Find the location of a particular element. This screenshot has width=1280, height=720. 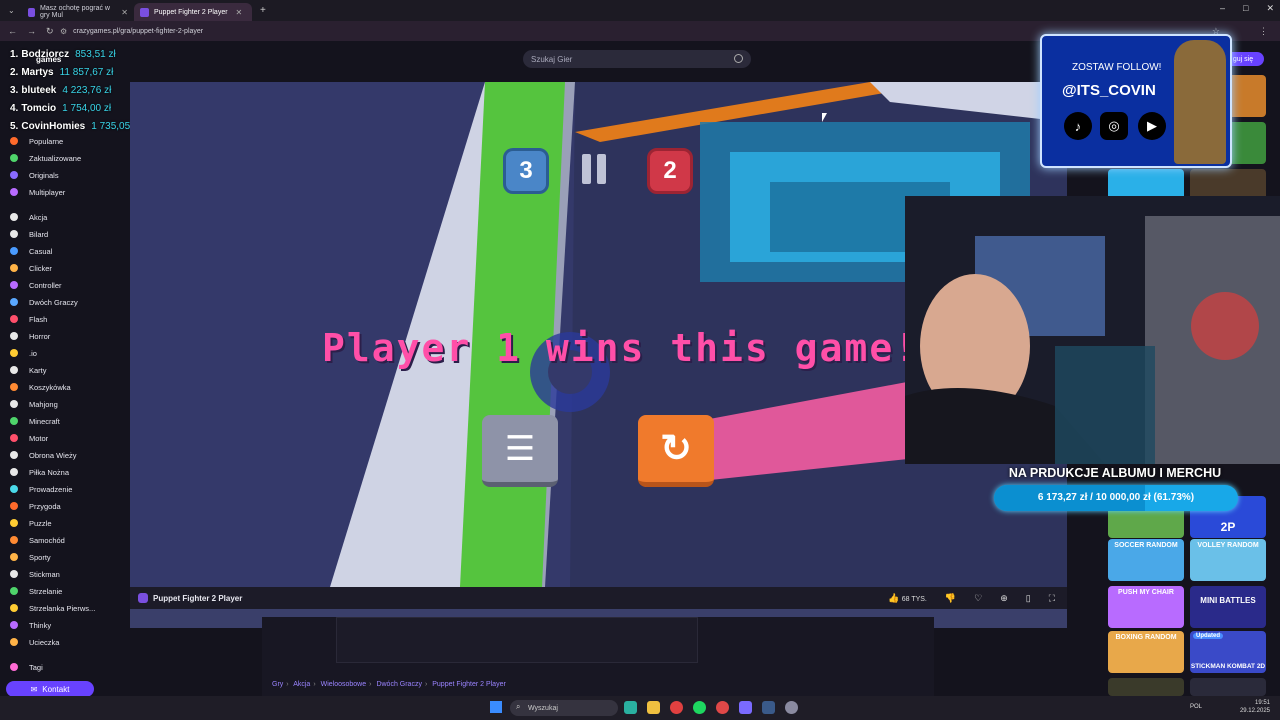

sidebar-item-minecraft: Minecraft is located at coordinates (35, 421).